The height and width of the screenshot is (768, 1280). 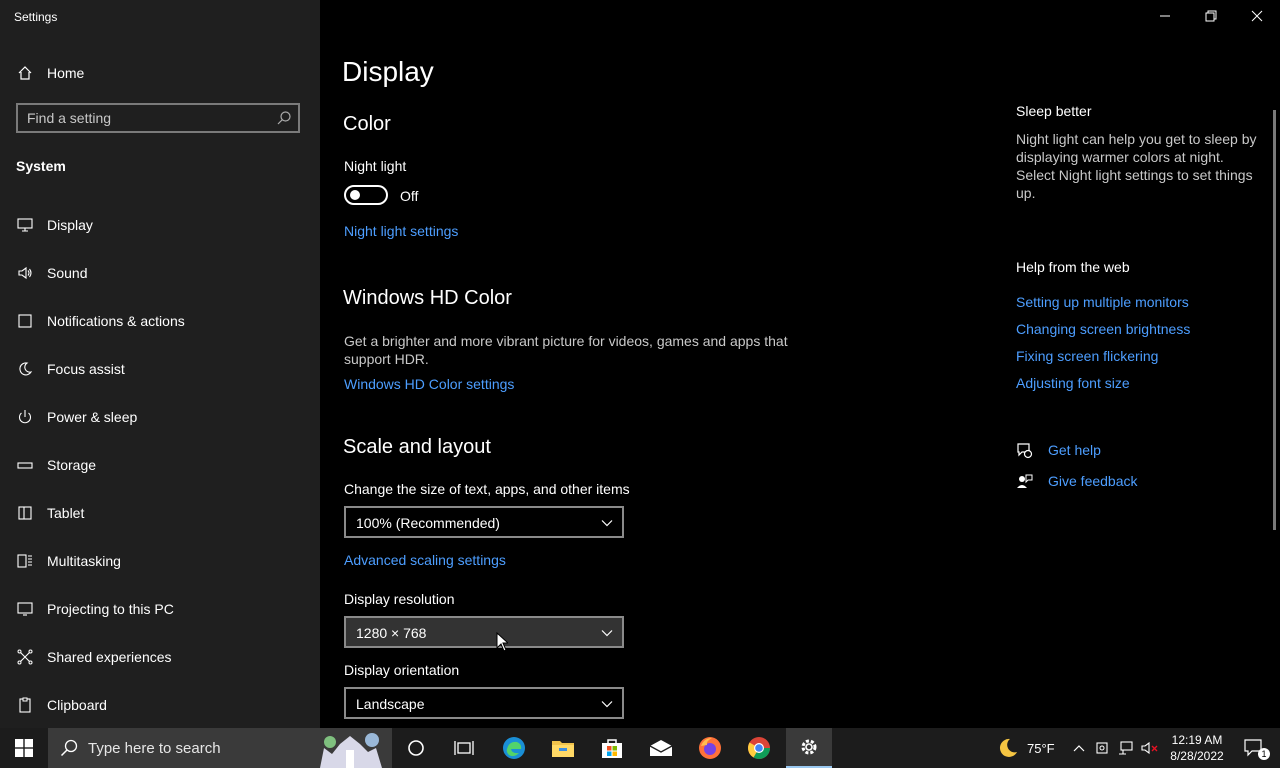 What do you see at coordinates (1274, 320) in the screenshot?
I see `scrollbar` at bounding box center [1274, 320].